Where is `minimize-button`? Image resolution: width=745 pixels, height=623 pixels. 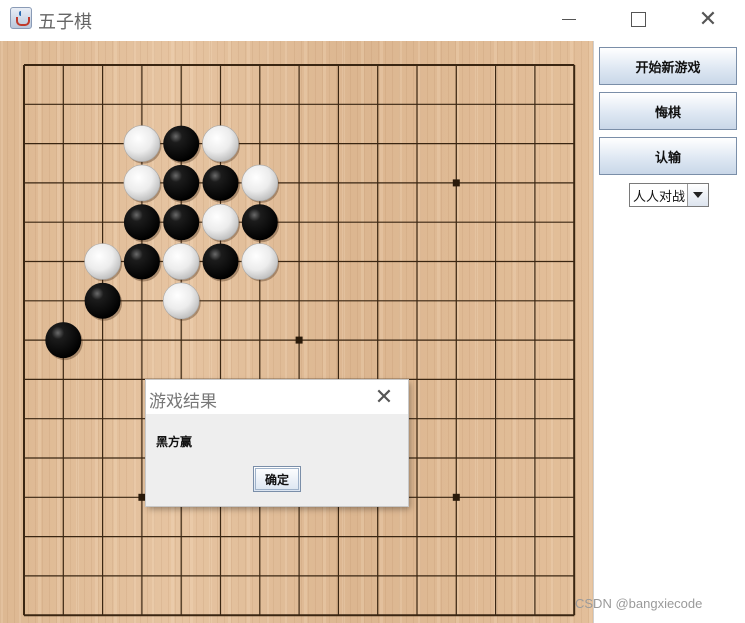
minimize-button is located at coordinates (569, 19).